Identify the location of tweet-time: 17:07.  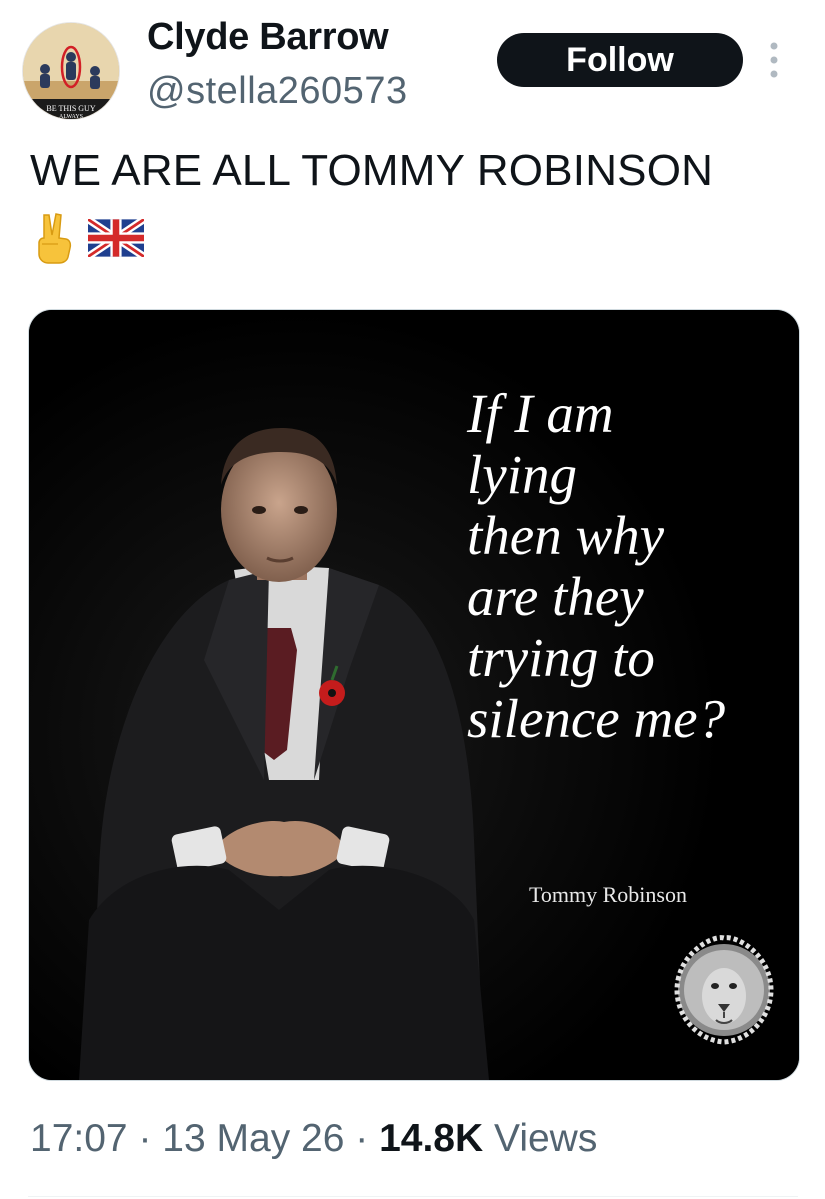
(79, 1138).